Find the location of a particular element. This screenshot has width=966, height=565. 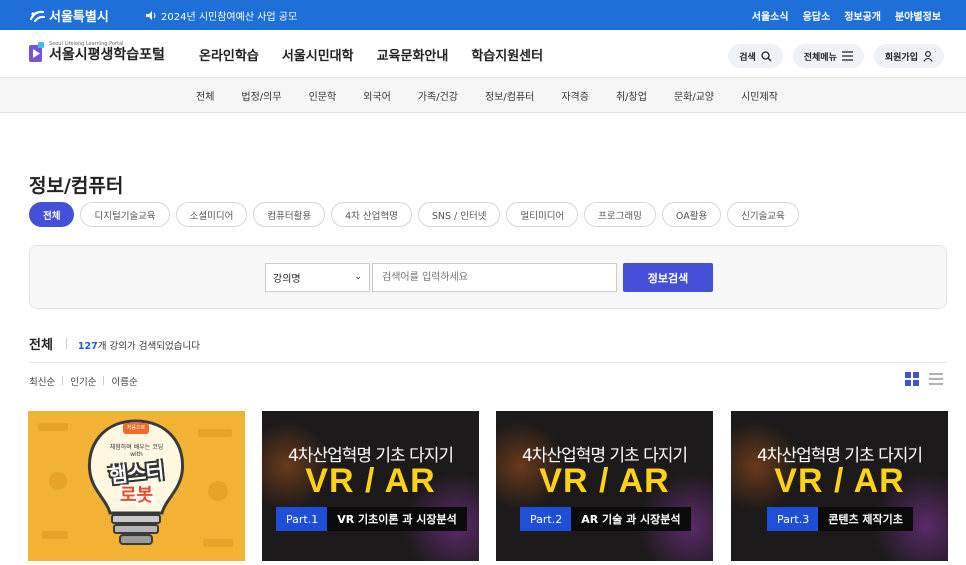

card-part: Part.3 is located at coordinates (793, 519).